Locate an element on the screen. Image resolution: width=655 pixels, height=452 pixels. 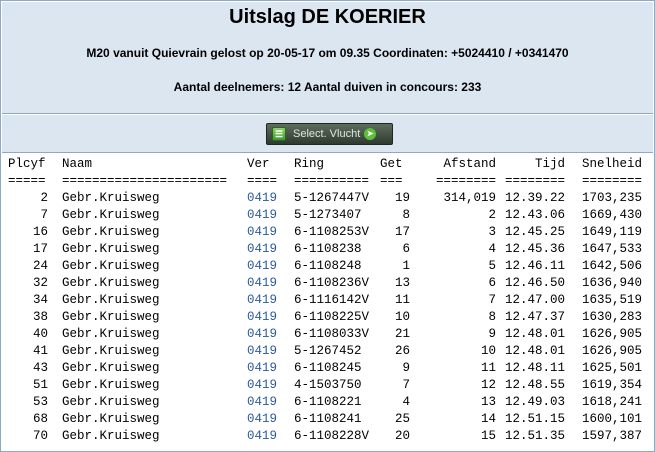
cell-get: 7 is located at coordinates (406, 385).